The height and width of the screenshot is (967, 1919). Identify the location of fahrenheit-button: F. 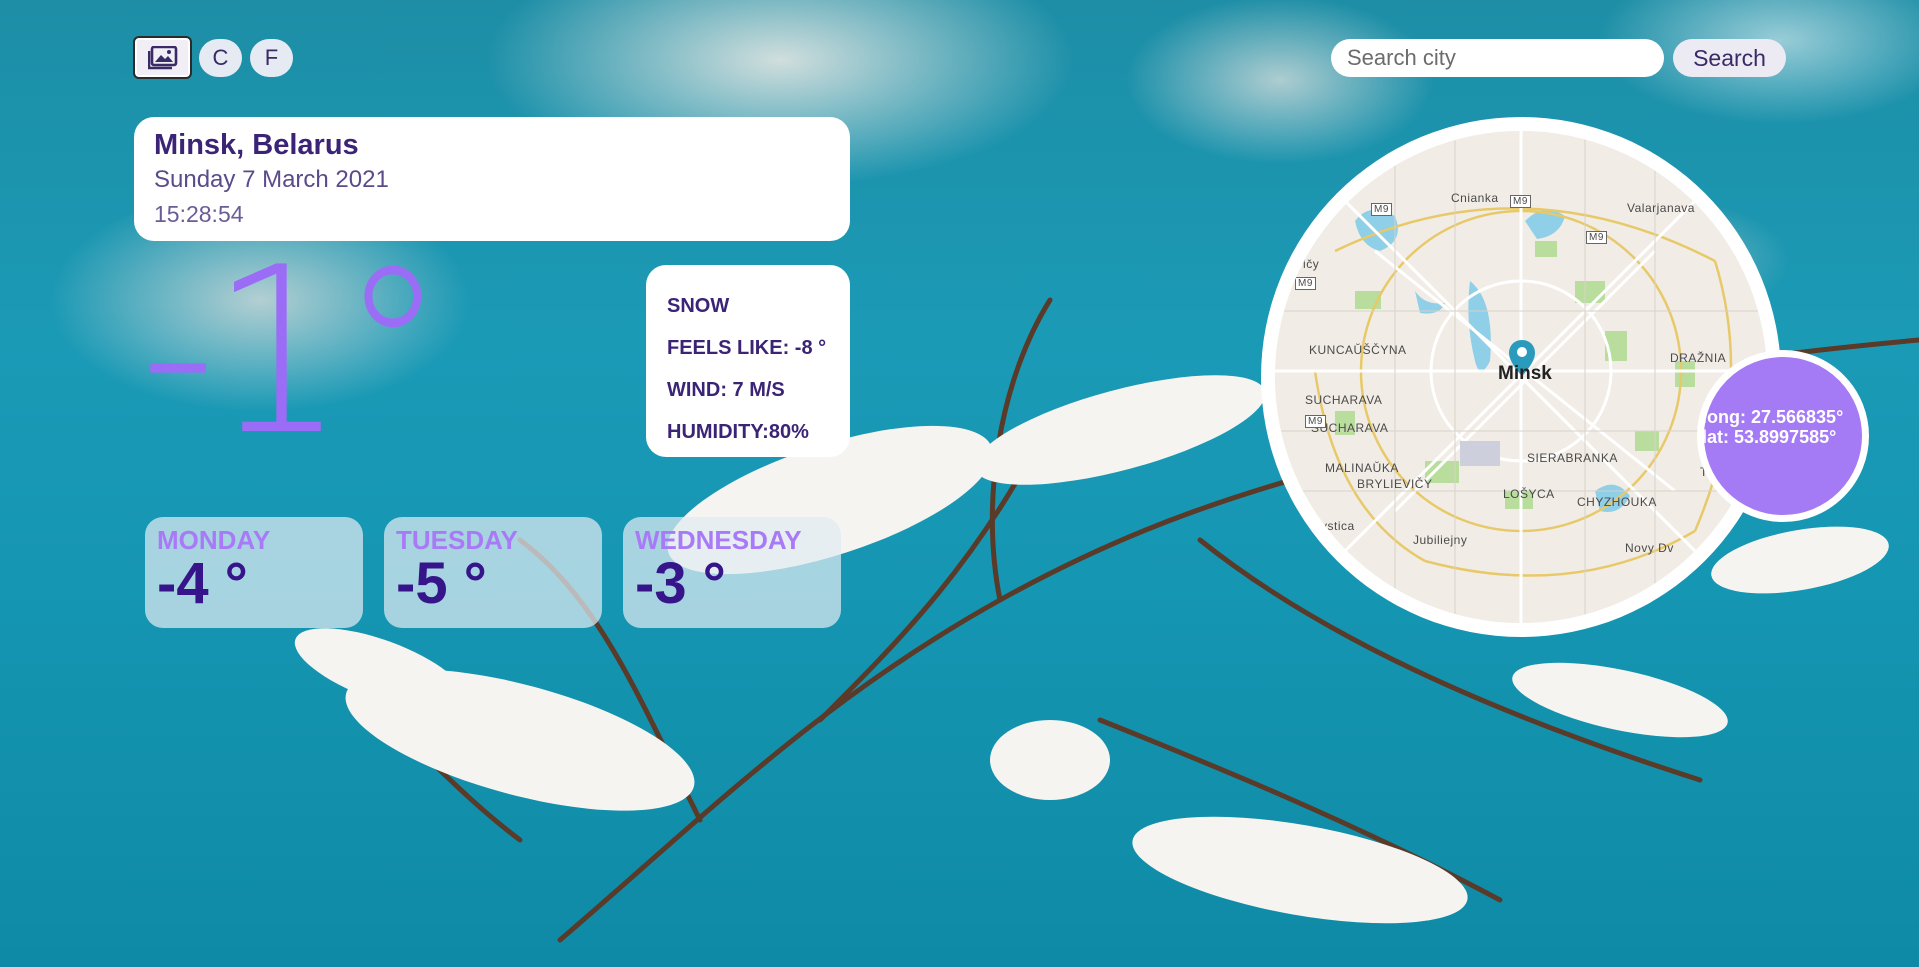
(271, 58).